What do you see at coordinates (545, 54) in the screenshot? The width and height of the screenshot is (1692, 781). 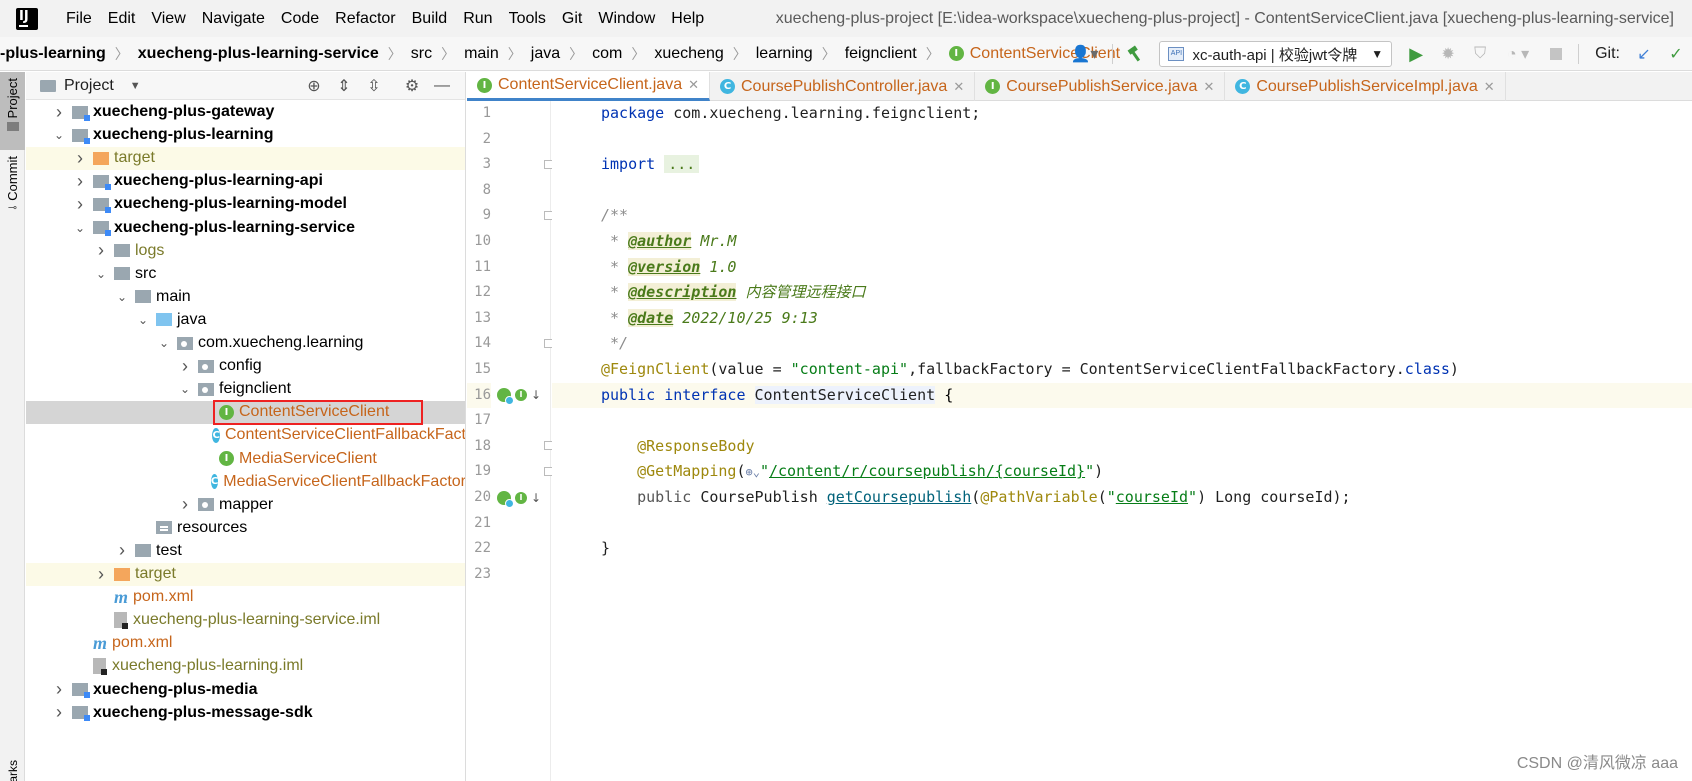 I see `breadcrumb-item: java` at bounding box center [545, 54].